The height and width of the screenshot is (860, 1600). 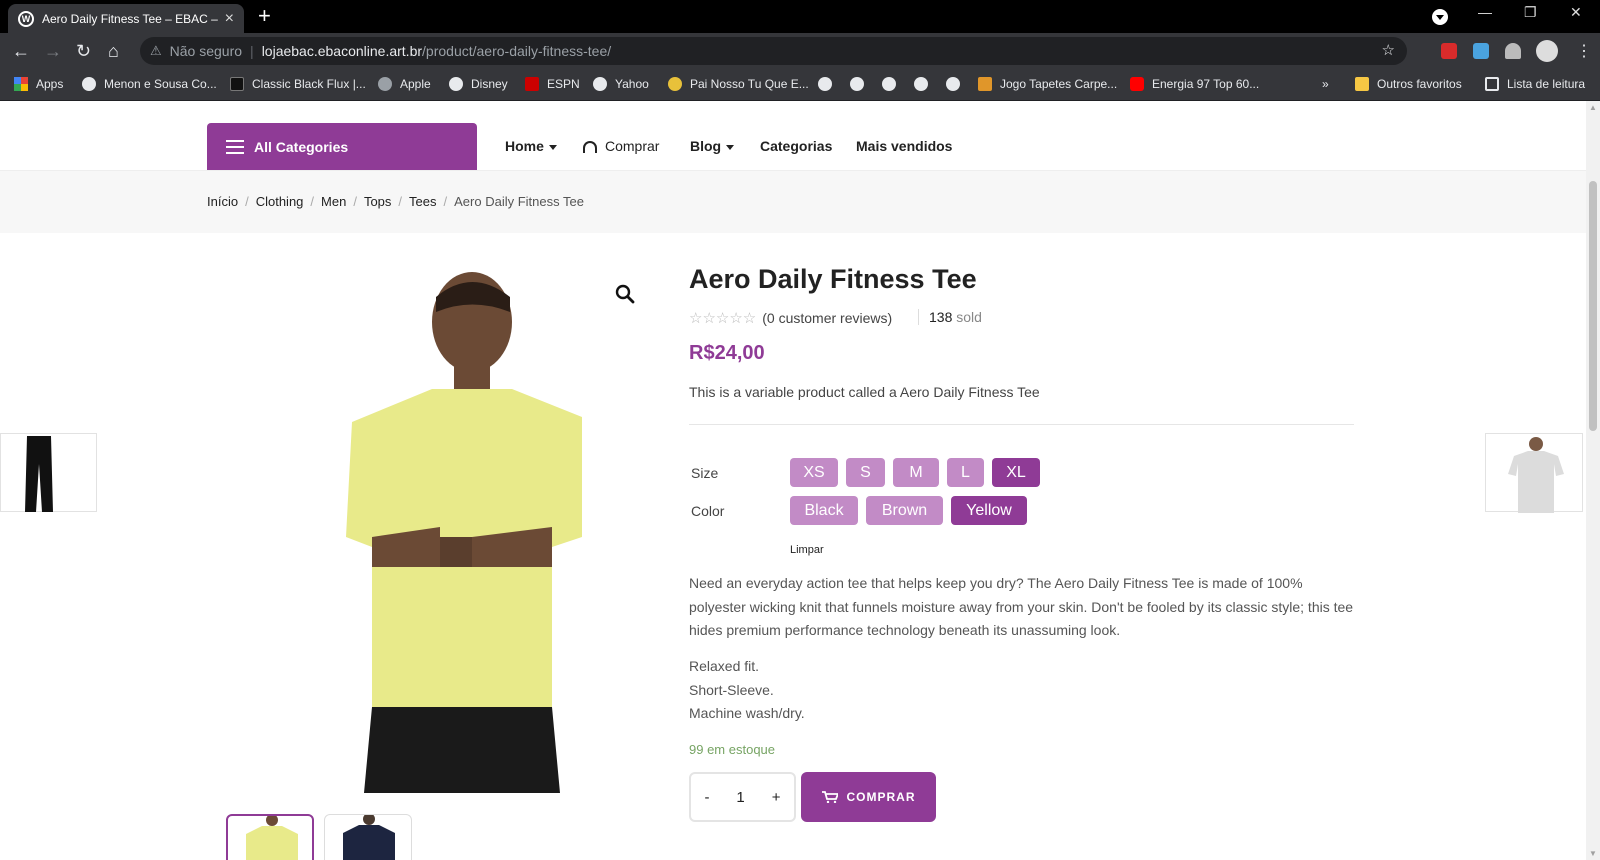 What do you see at coordinates (1593, 853) in the screenshot?
I see `scroll-down-icon: ▼` at bounding box center [1593, 853].